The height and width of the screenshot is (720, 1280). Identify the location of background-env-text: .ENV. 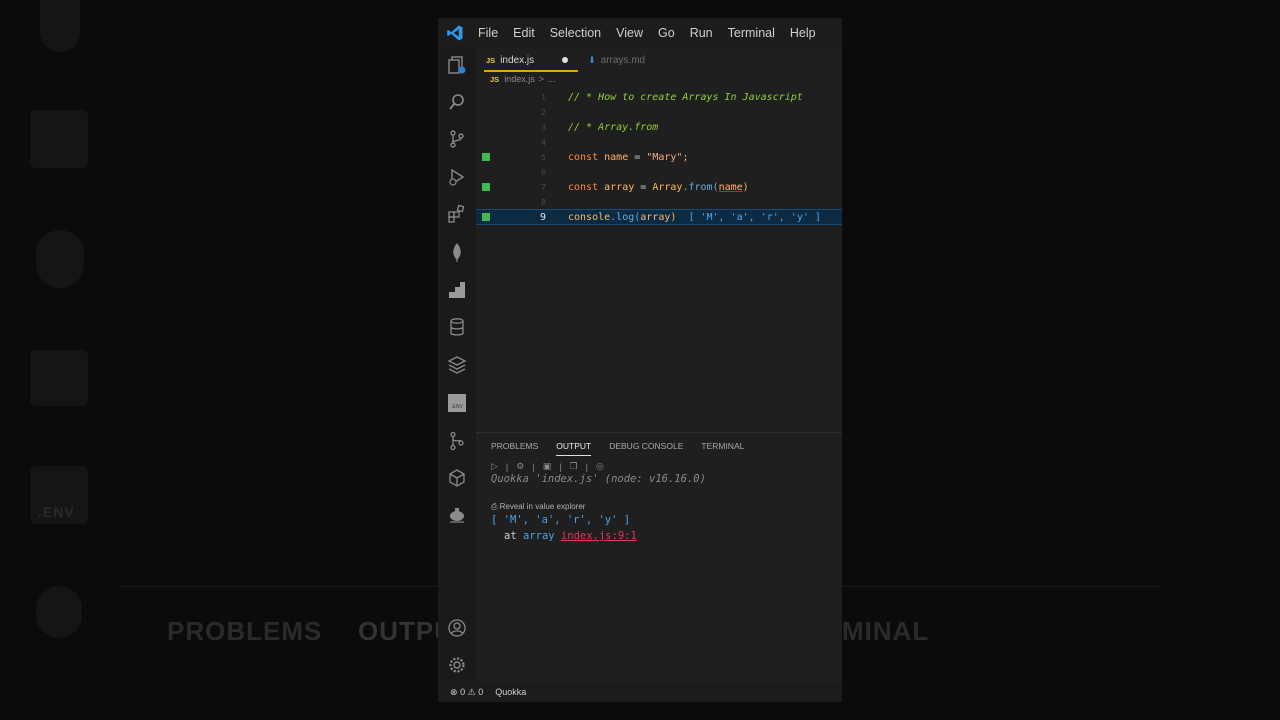
(56, 512).